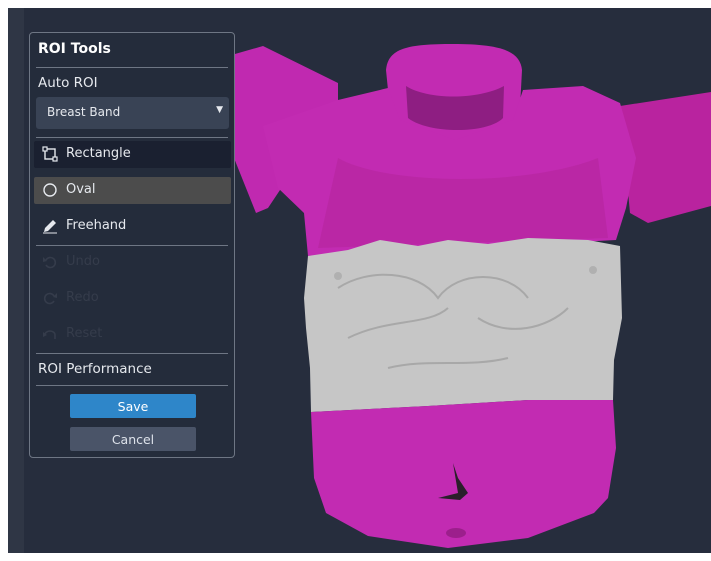 This screenshot has width=711, height=561. What do you see at coordinates (463, 325) in the screenshot?
I see `roi-band` at bounding box center [463, 325].